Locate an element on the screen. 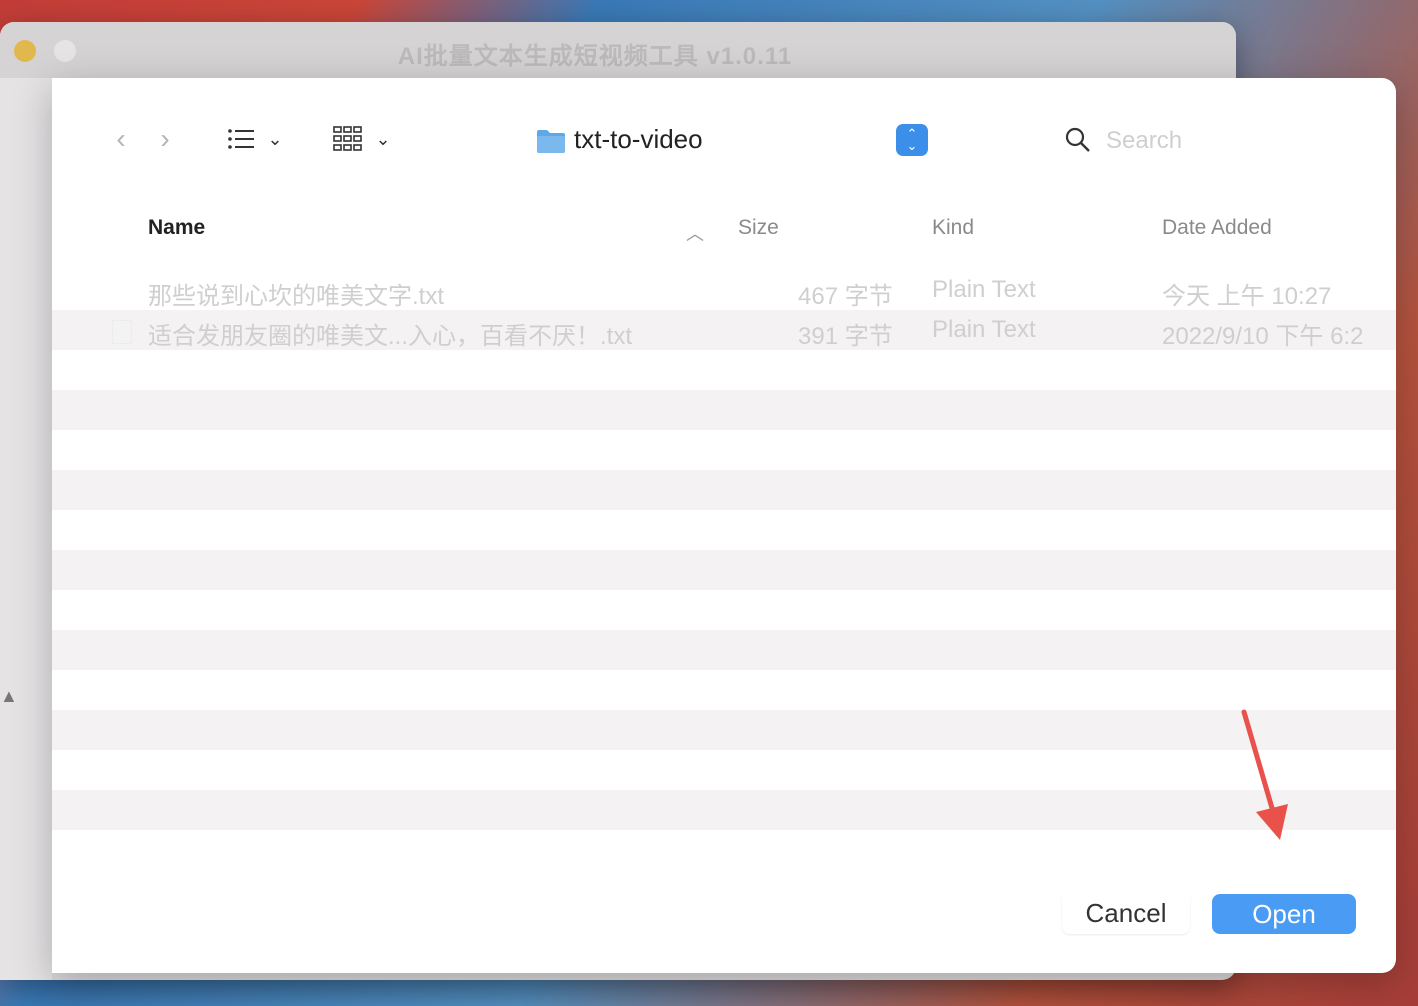  chevron-right-icon: › is located at coordinates (165, 138).